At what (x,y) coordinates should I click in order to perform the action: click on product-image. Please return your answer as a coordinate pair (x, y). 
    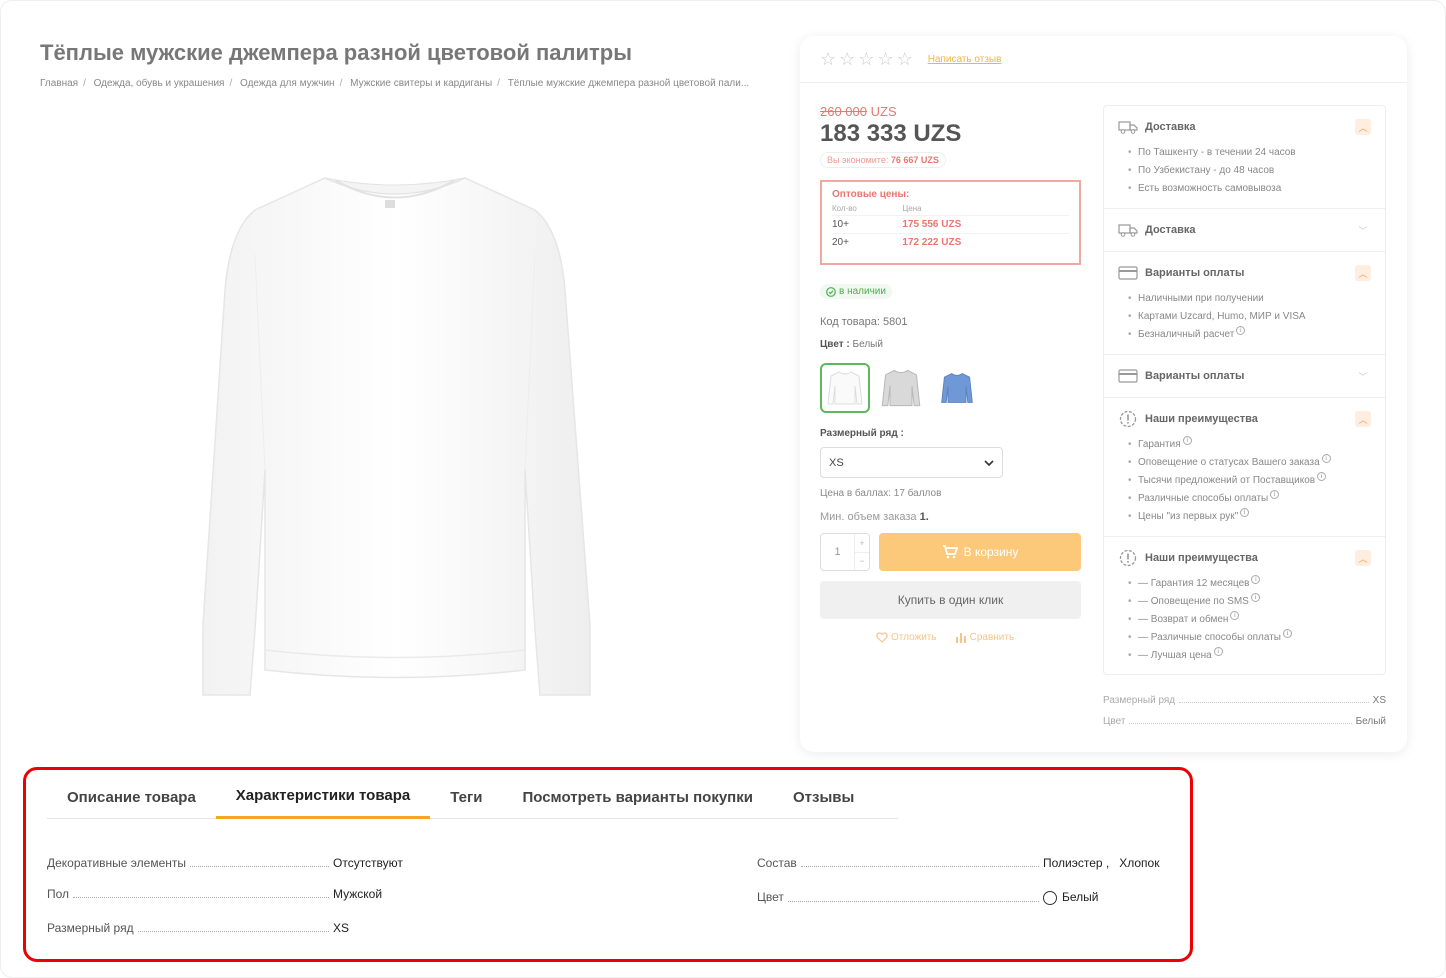
    Looking at the image, I should click on (395, 435).